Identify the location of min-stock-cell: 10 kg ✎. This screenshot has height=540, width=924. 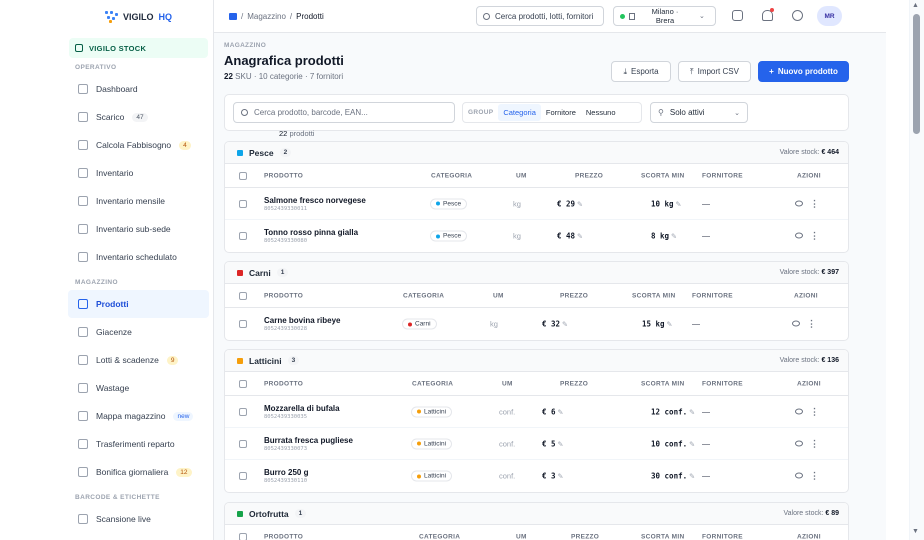
(666, 203).